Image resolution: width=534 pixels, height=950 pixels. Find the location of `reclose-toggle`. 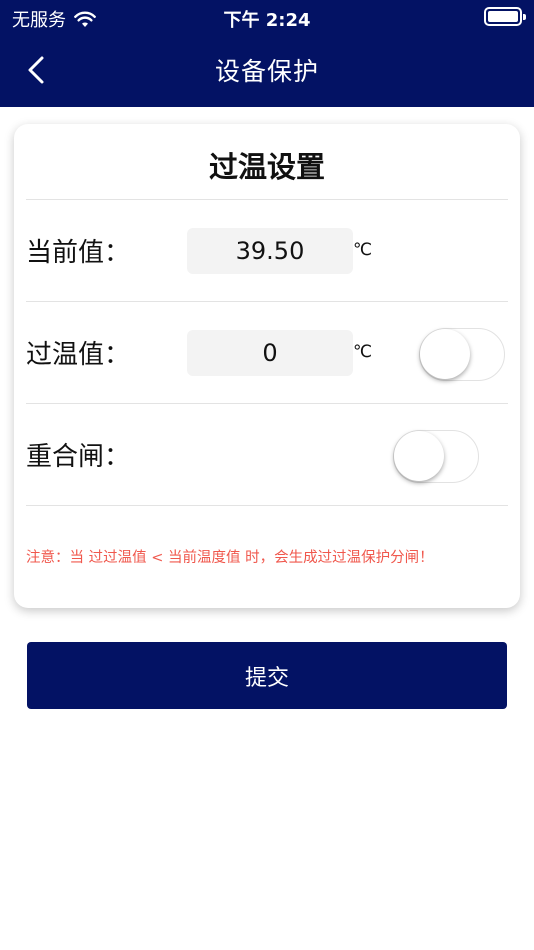

reclose-toggle is located at coordinates (436, 456).